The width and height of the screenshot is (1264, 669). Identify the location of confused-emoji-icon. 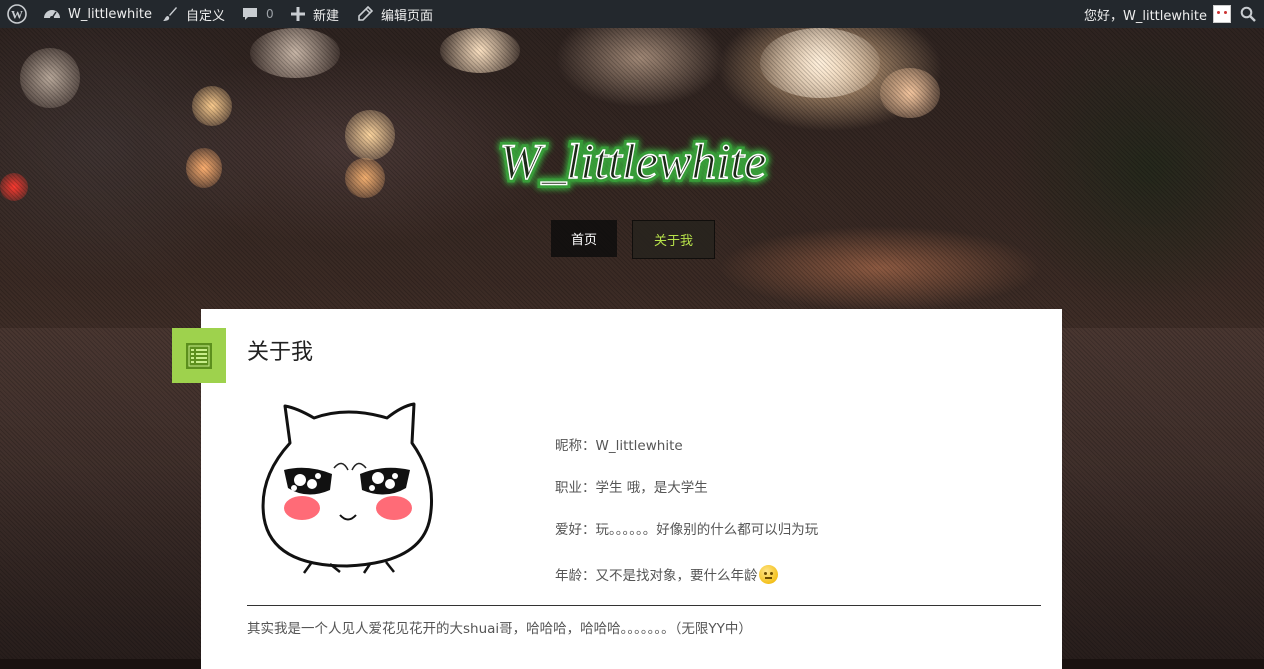
(768, 574).